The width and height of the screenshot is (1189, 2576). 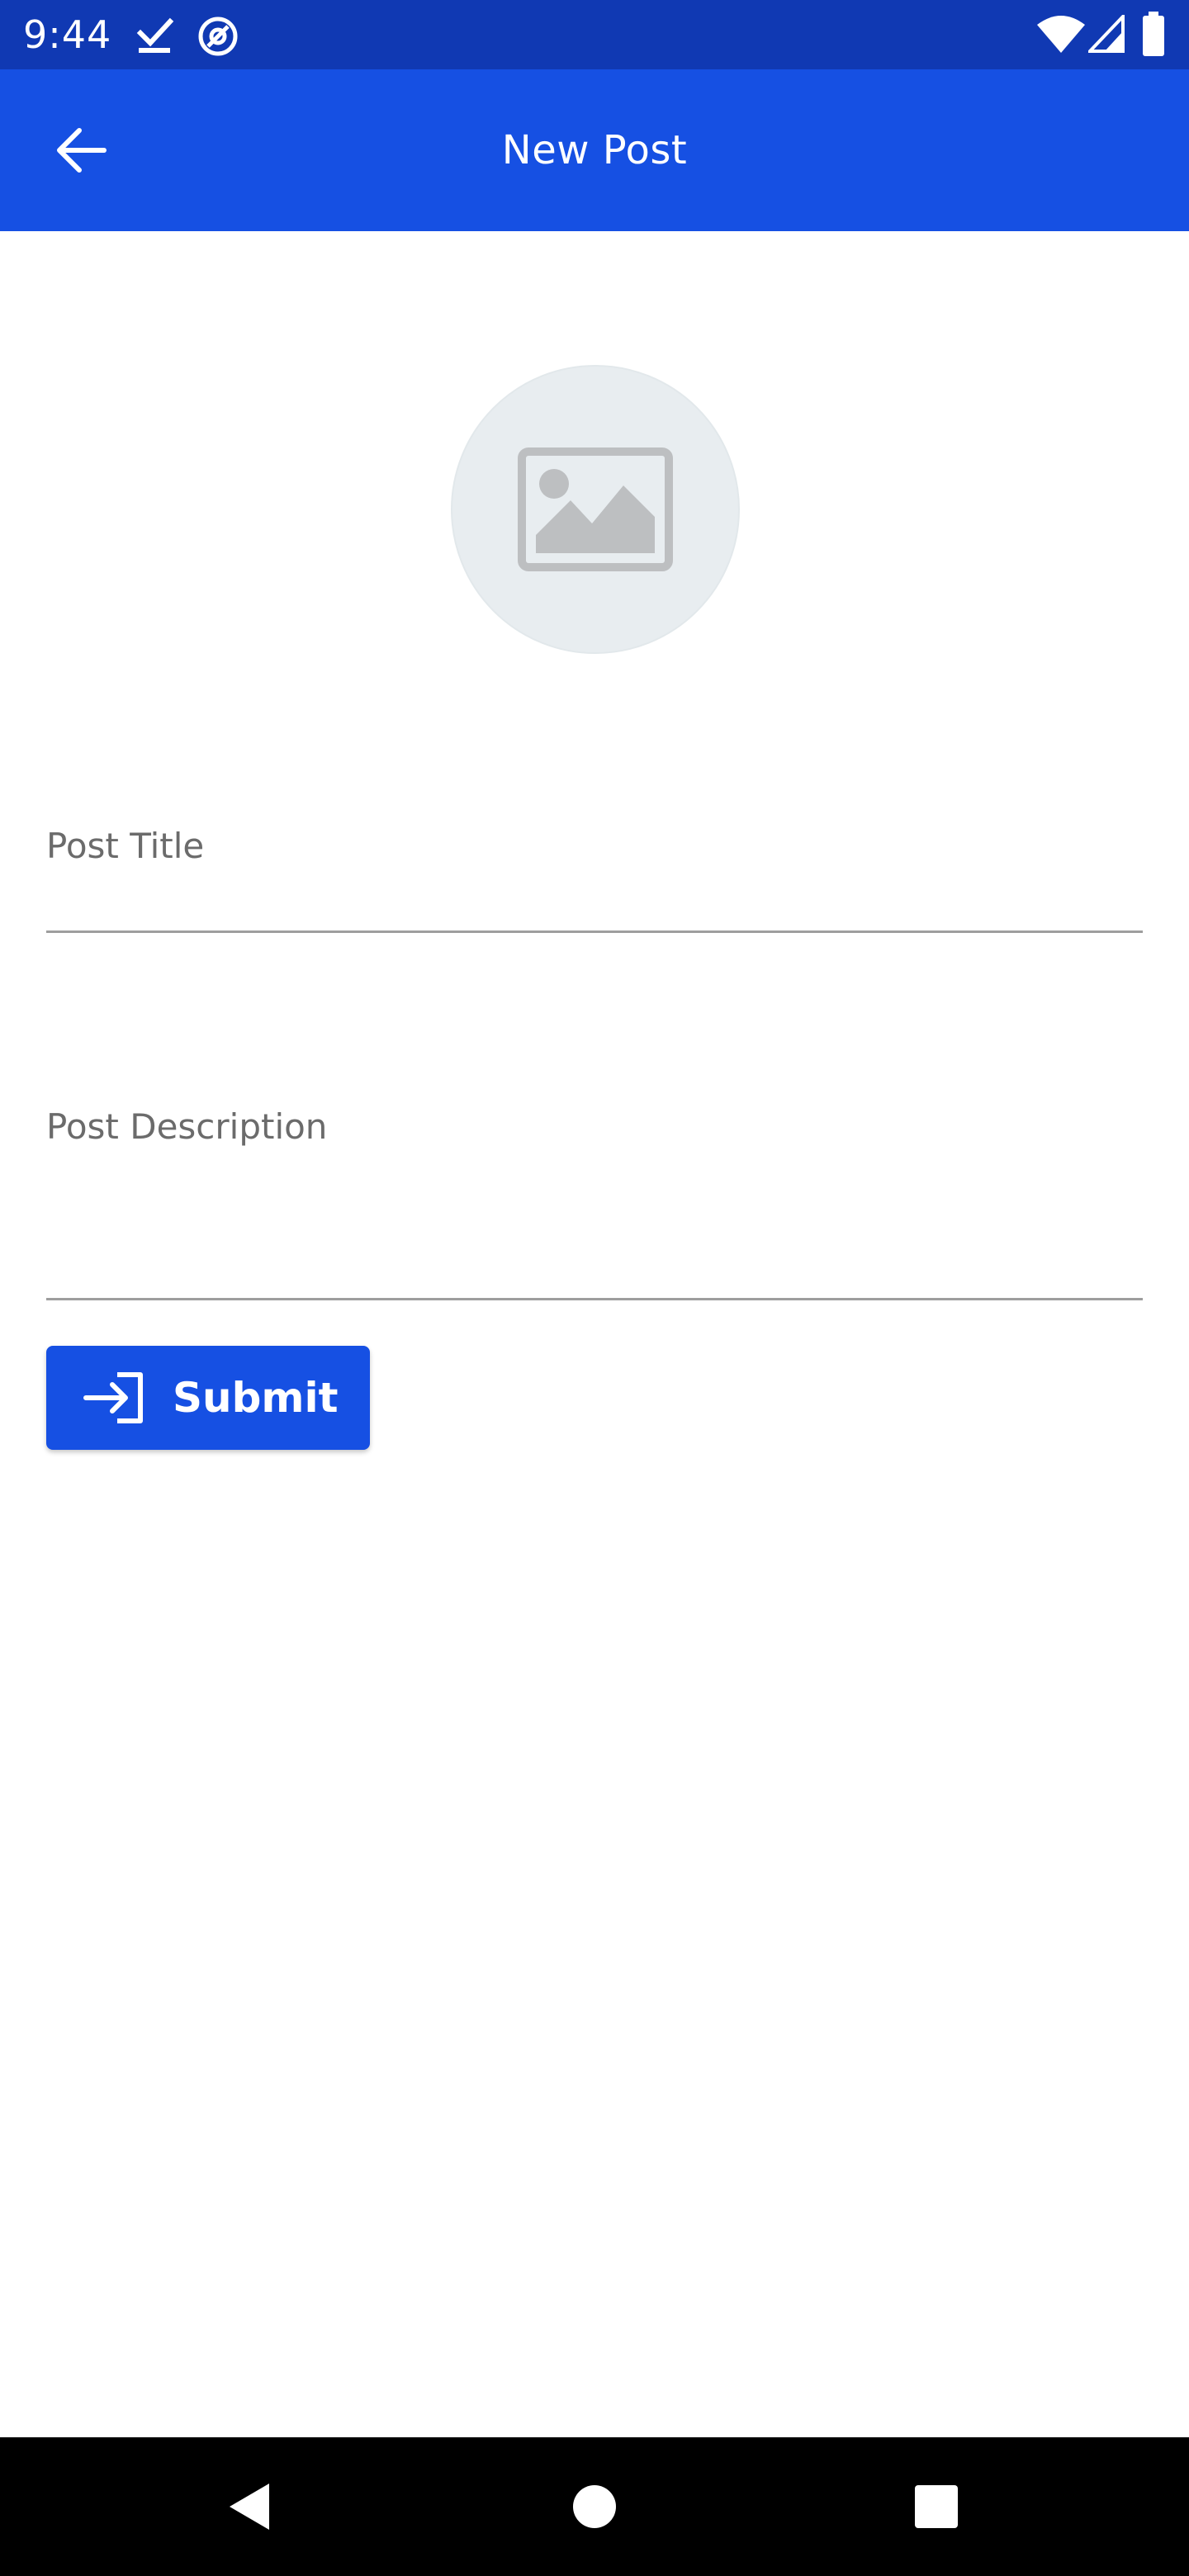 I want to click on status-bar: 9:44, so click(x=594, y=34).